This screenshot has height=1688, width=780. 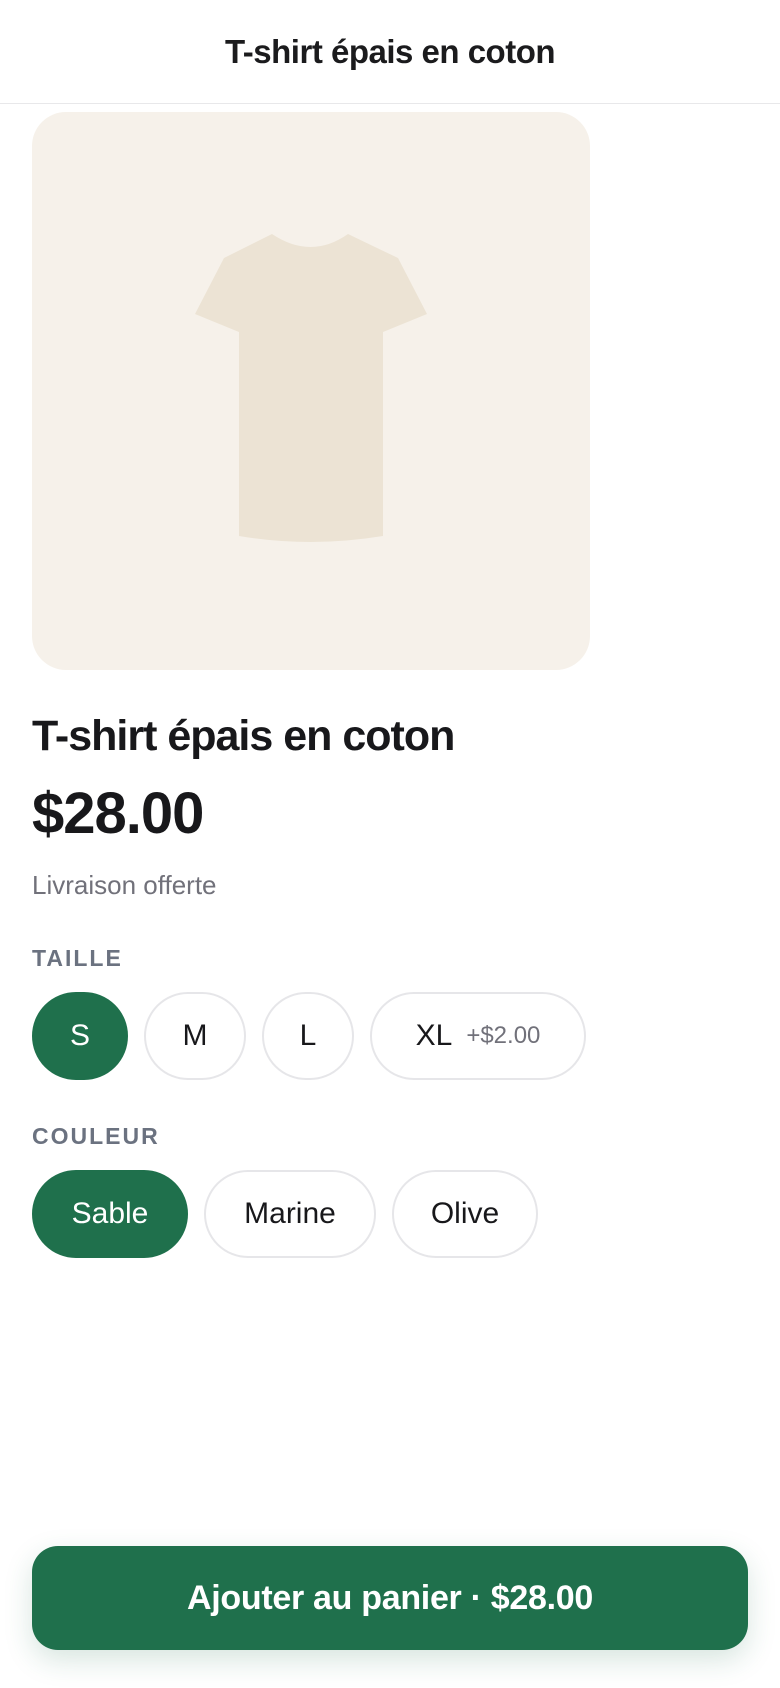 I want to click on product-price: $28.00, so click(x=118, y=813).